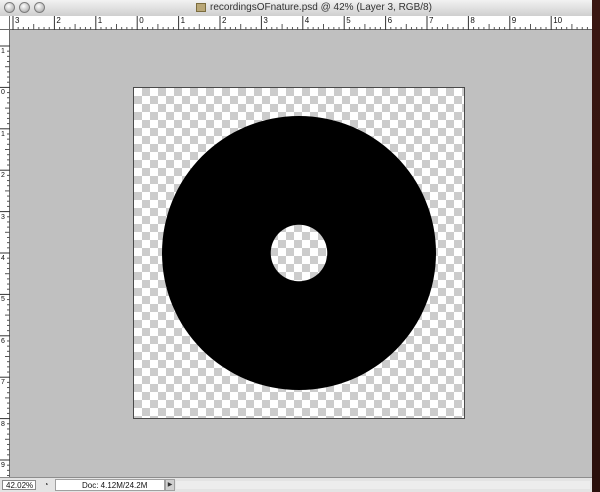 Image resolution: width=600 pixels, height=492 pixels. What do you see at coordinates (390, 20) in the screenshot?
I see `horizontal-ruler-label: 6` at bounding box center [390, 20].